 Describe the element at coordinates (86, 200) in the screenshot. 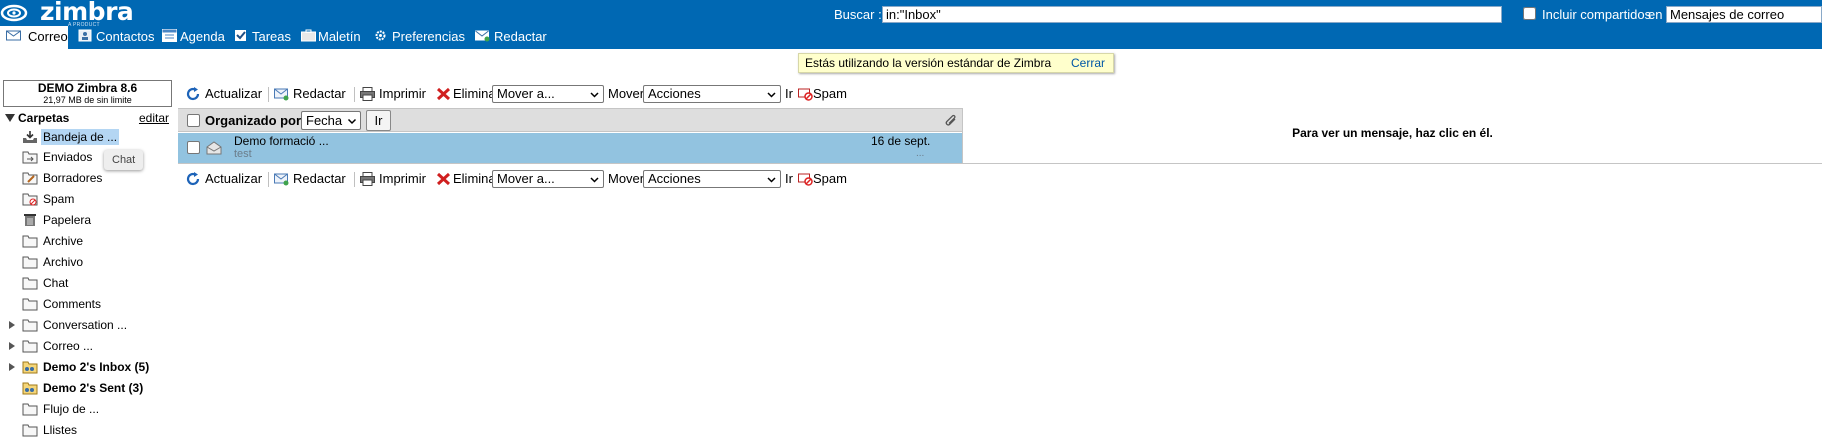

I see `folder-spam: Spam` at that location.